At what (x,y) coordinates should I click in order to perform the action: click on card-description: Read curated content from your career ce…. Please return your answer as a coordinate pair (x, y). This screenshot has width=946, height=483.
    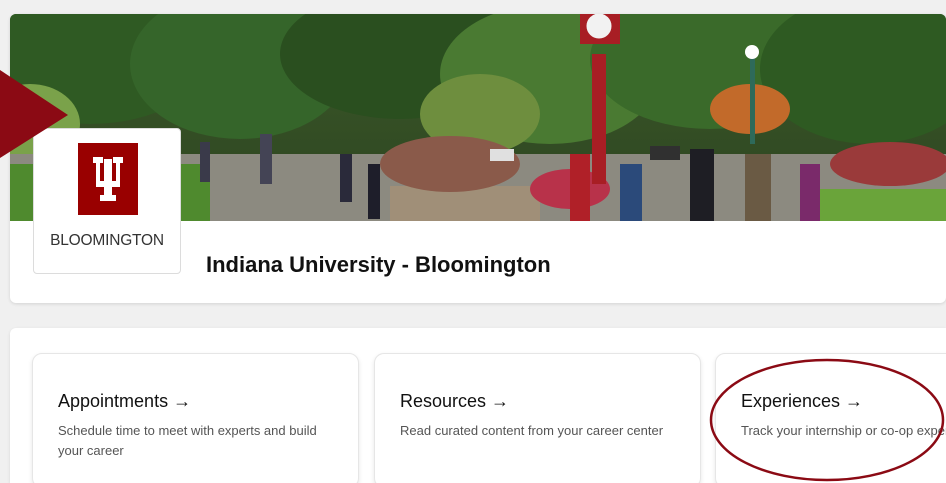
    Looking at the image, I should click on (532, 430).